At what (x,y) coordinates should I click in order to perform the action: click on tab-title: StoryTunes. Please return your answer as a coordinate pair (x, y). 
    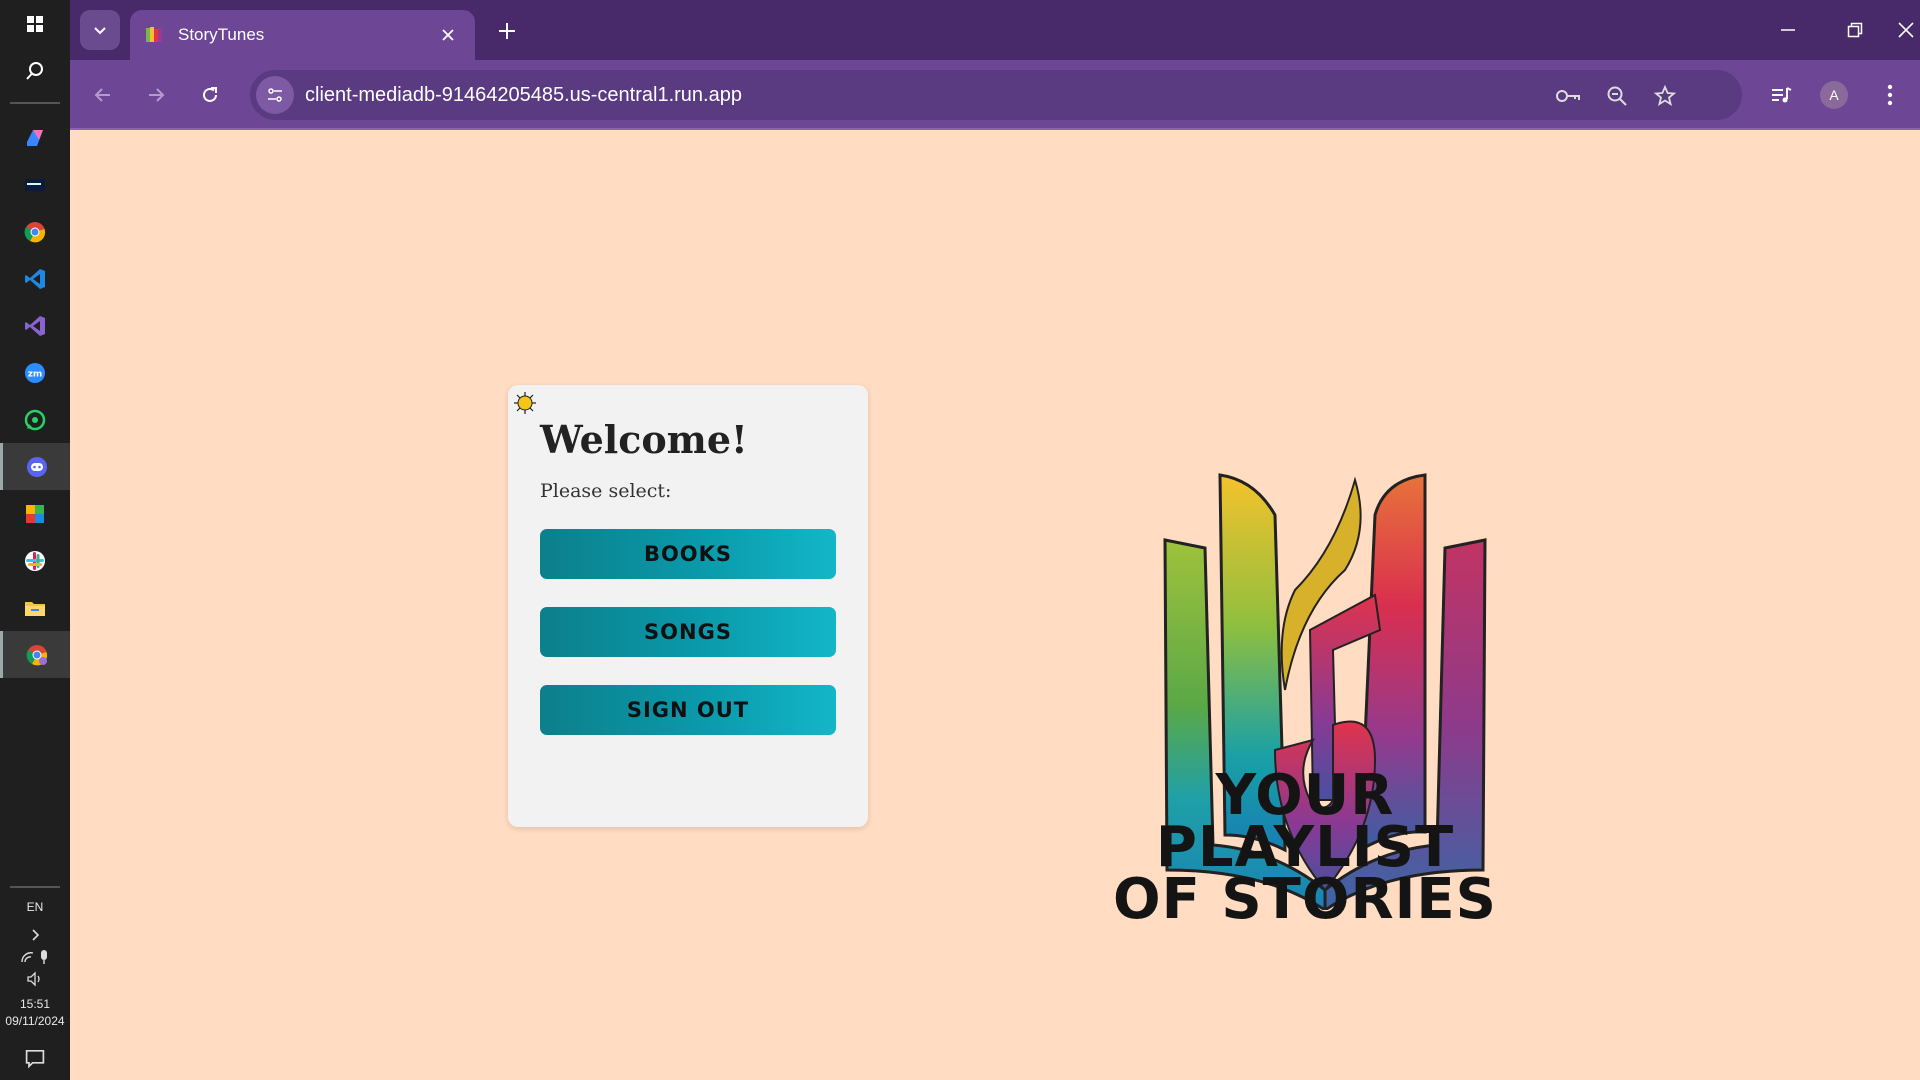
    Looking at the image, I should click on (221, 34).